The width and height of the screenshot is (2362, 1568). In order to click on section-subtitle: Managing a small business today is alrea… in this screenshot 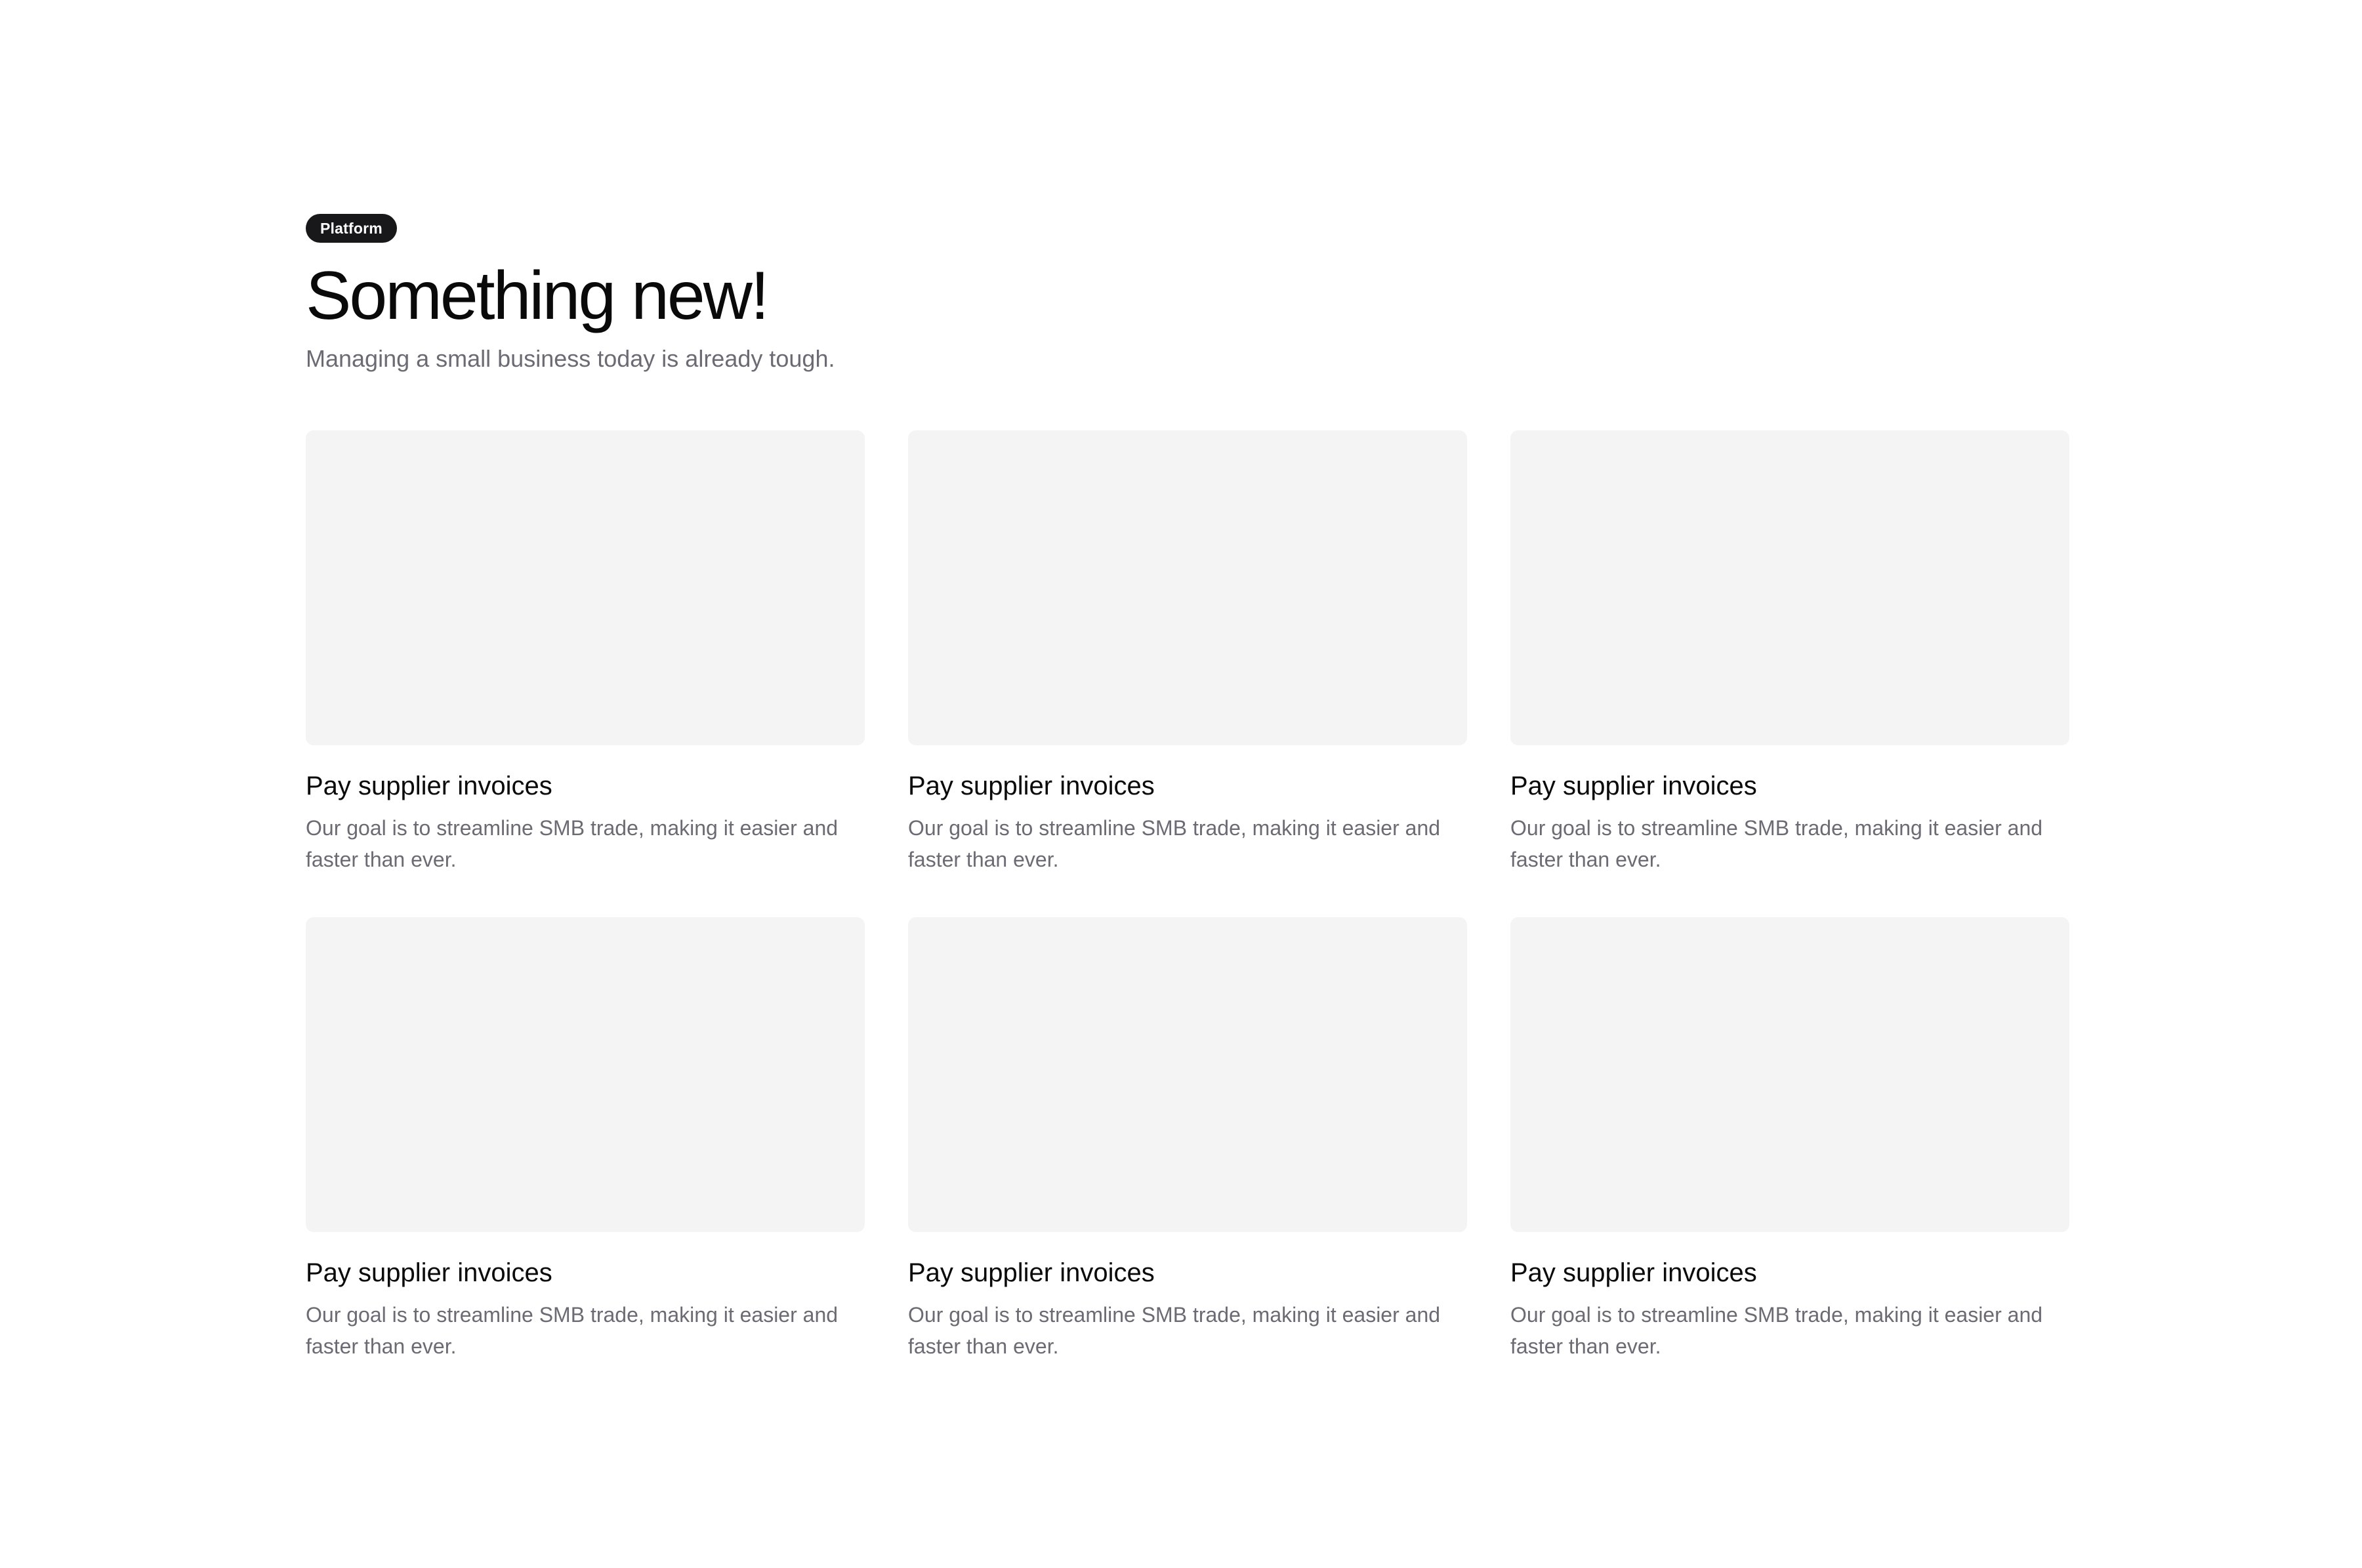, I will do `click(570, 358)`.